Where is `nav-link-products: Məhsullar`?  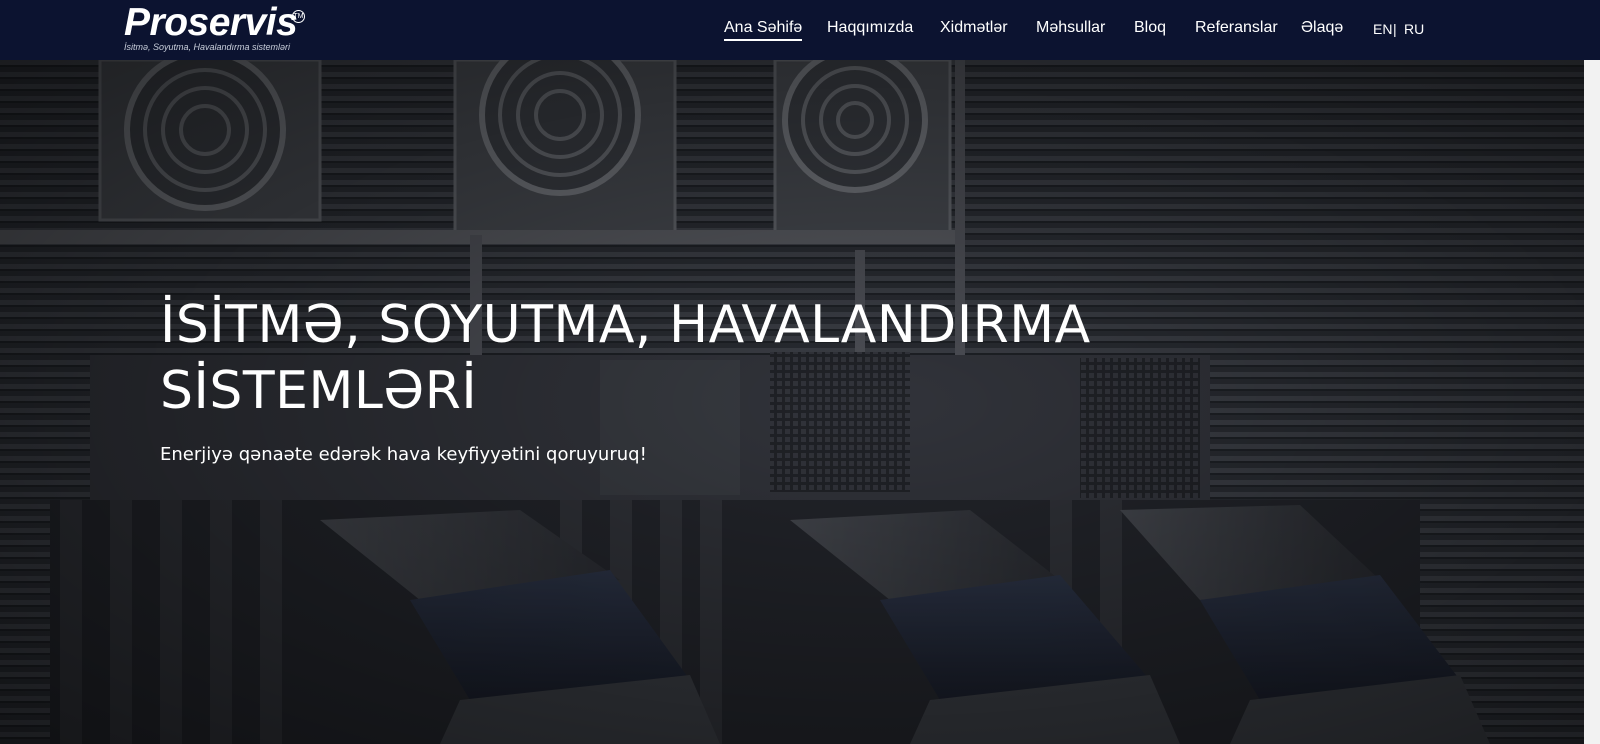
nav-link-products: Məhsullar is located at coordinates (1070, 28).